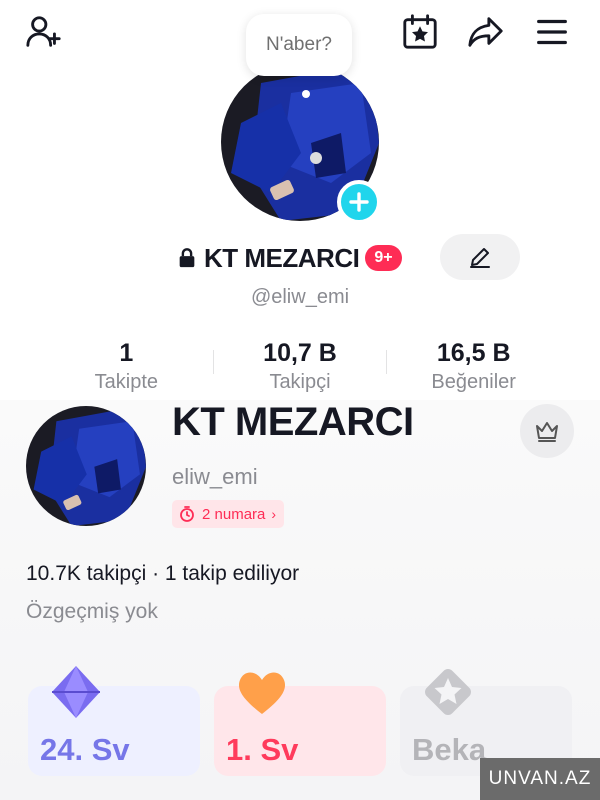 The image size is (600, 800). Describe the element at coordinates (299, 45) in the screenshot. I see `status-bubble: N'aber?` at that location.